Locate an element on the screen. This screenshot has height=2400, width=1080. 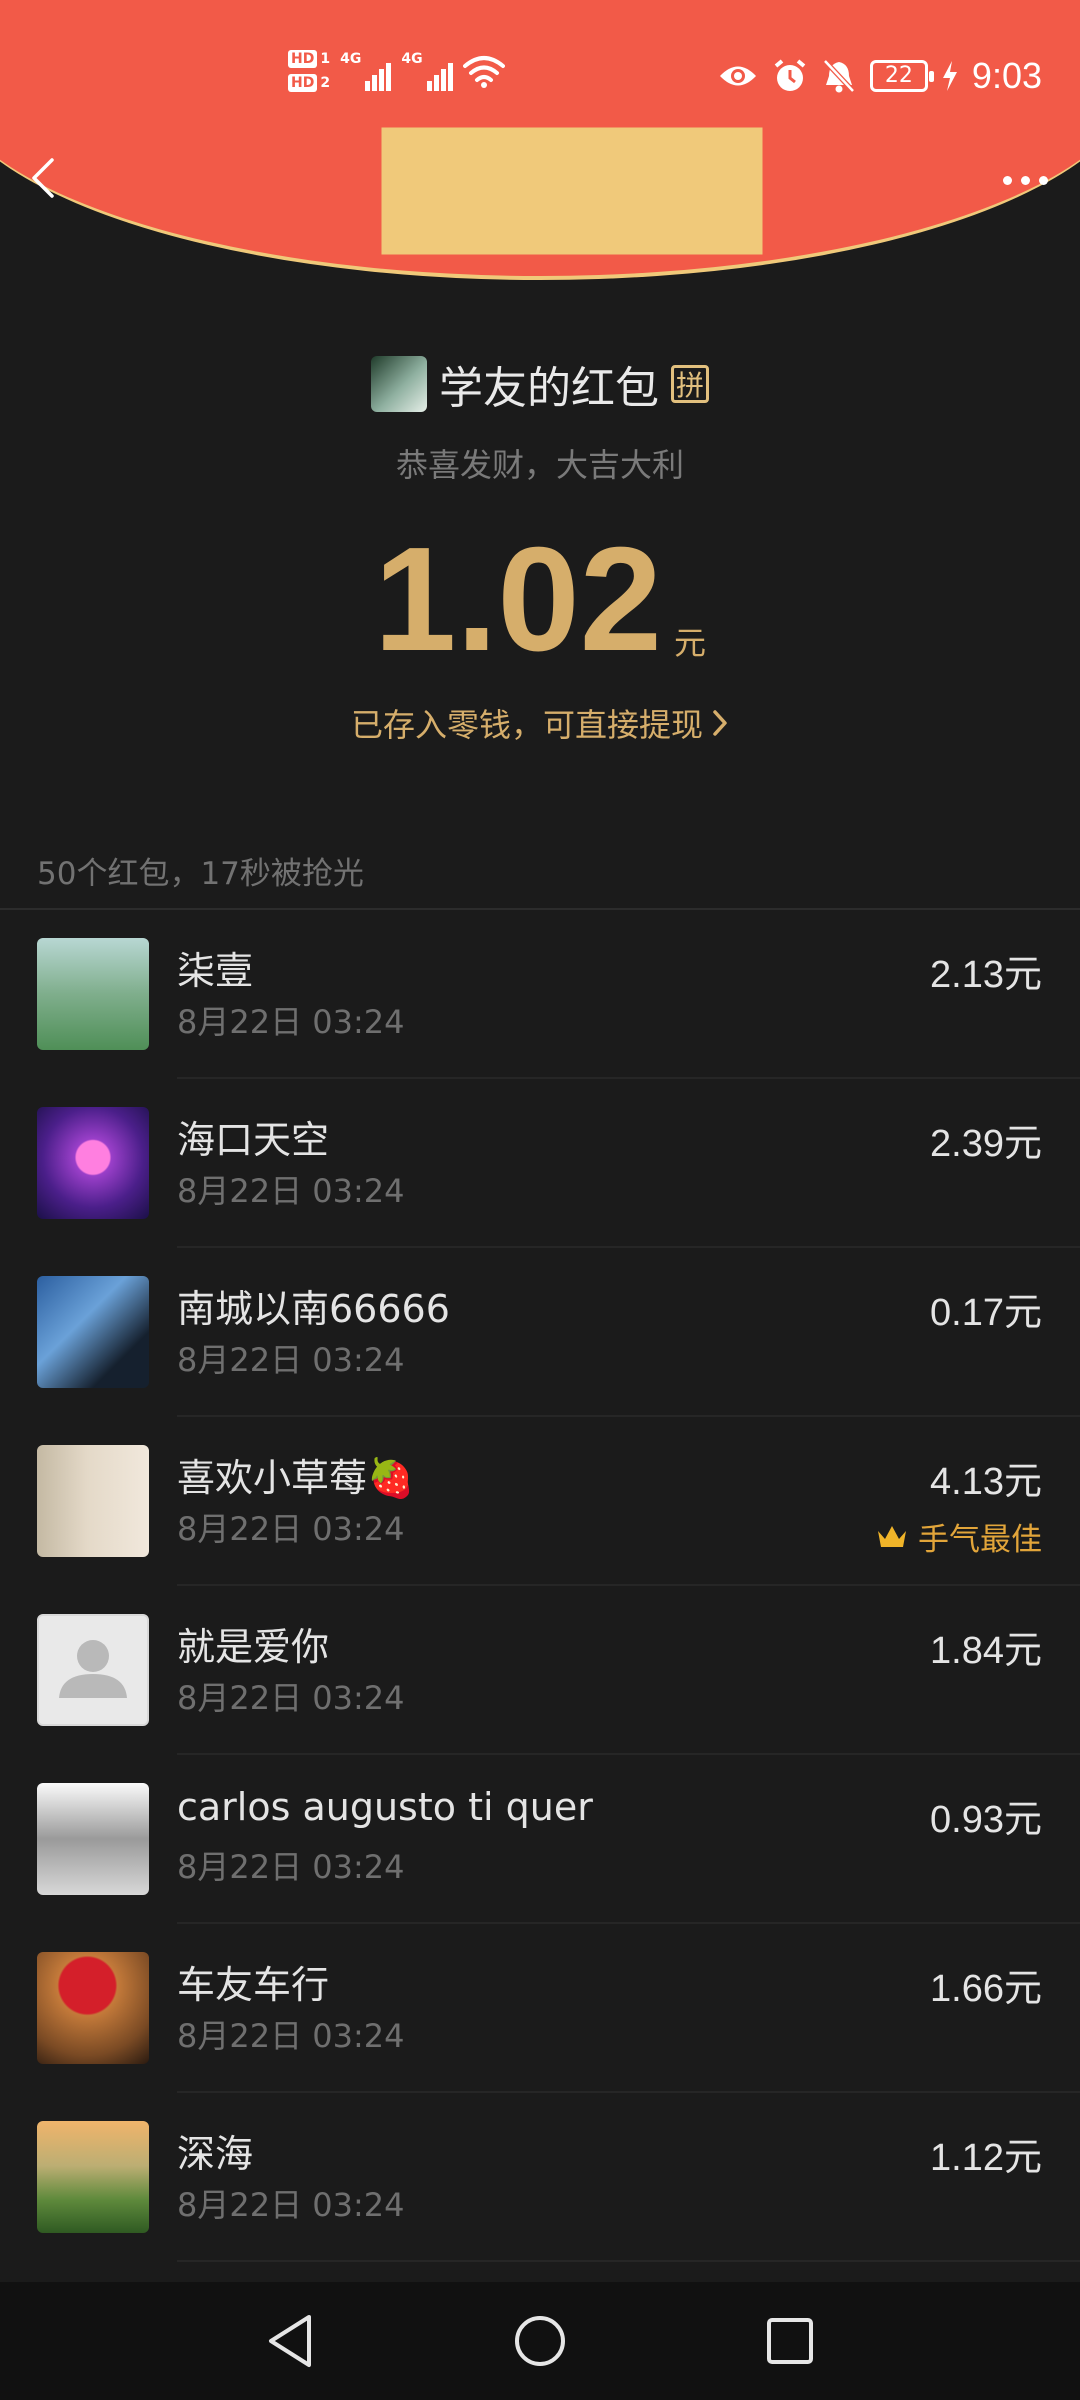
received-amount-value: 1.84元 is located at coordinates (986, 1651).